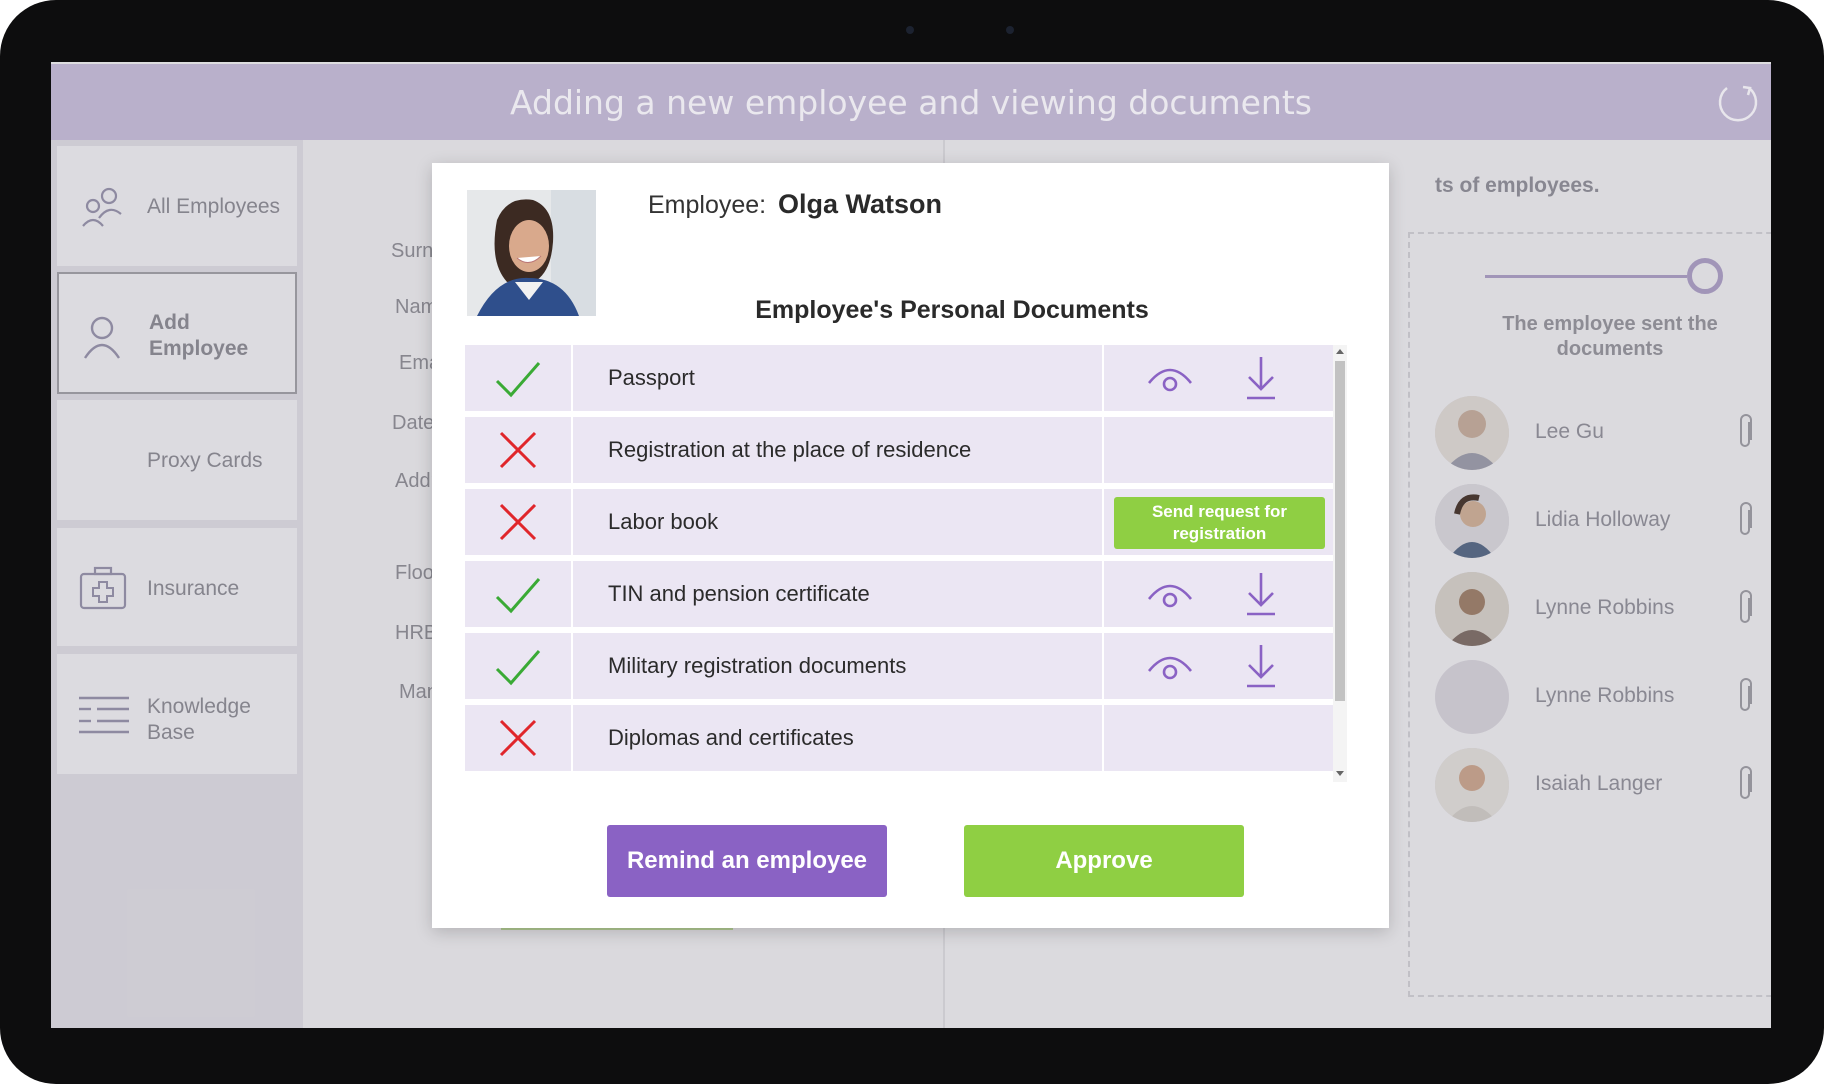  Describe the element at coordinates (1104, 861) in the screenshot. I see `approve-button: Approve` at that location.